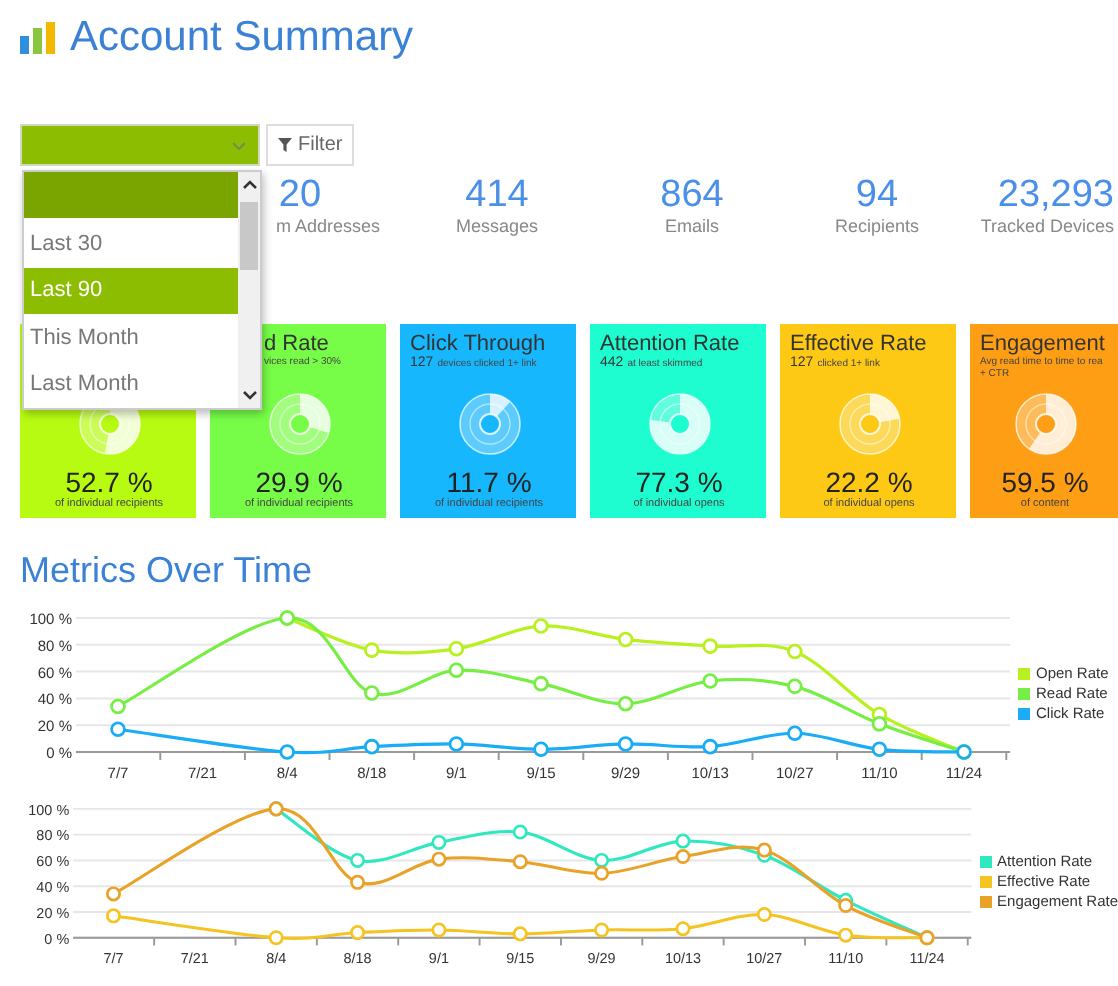 This screenshot has width=1118, height=986. I want to click on stat-label: Recipients, so click(877, 226).